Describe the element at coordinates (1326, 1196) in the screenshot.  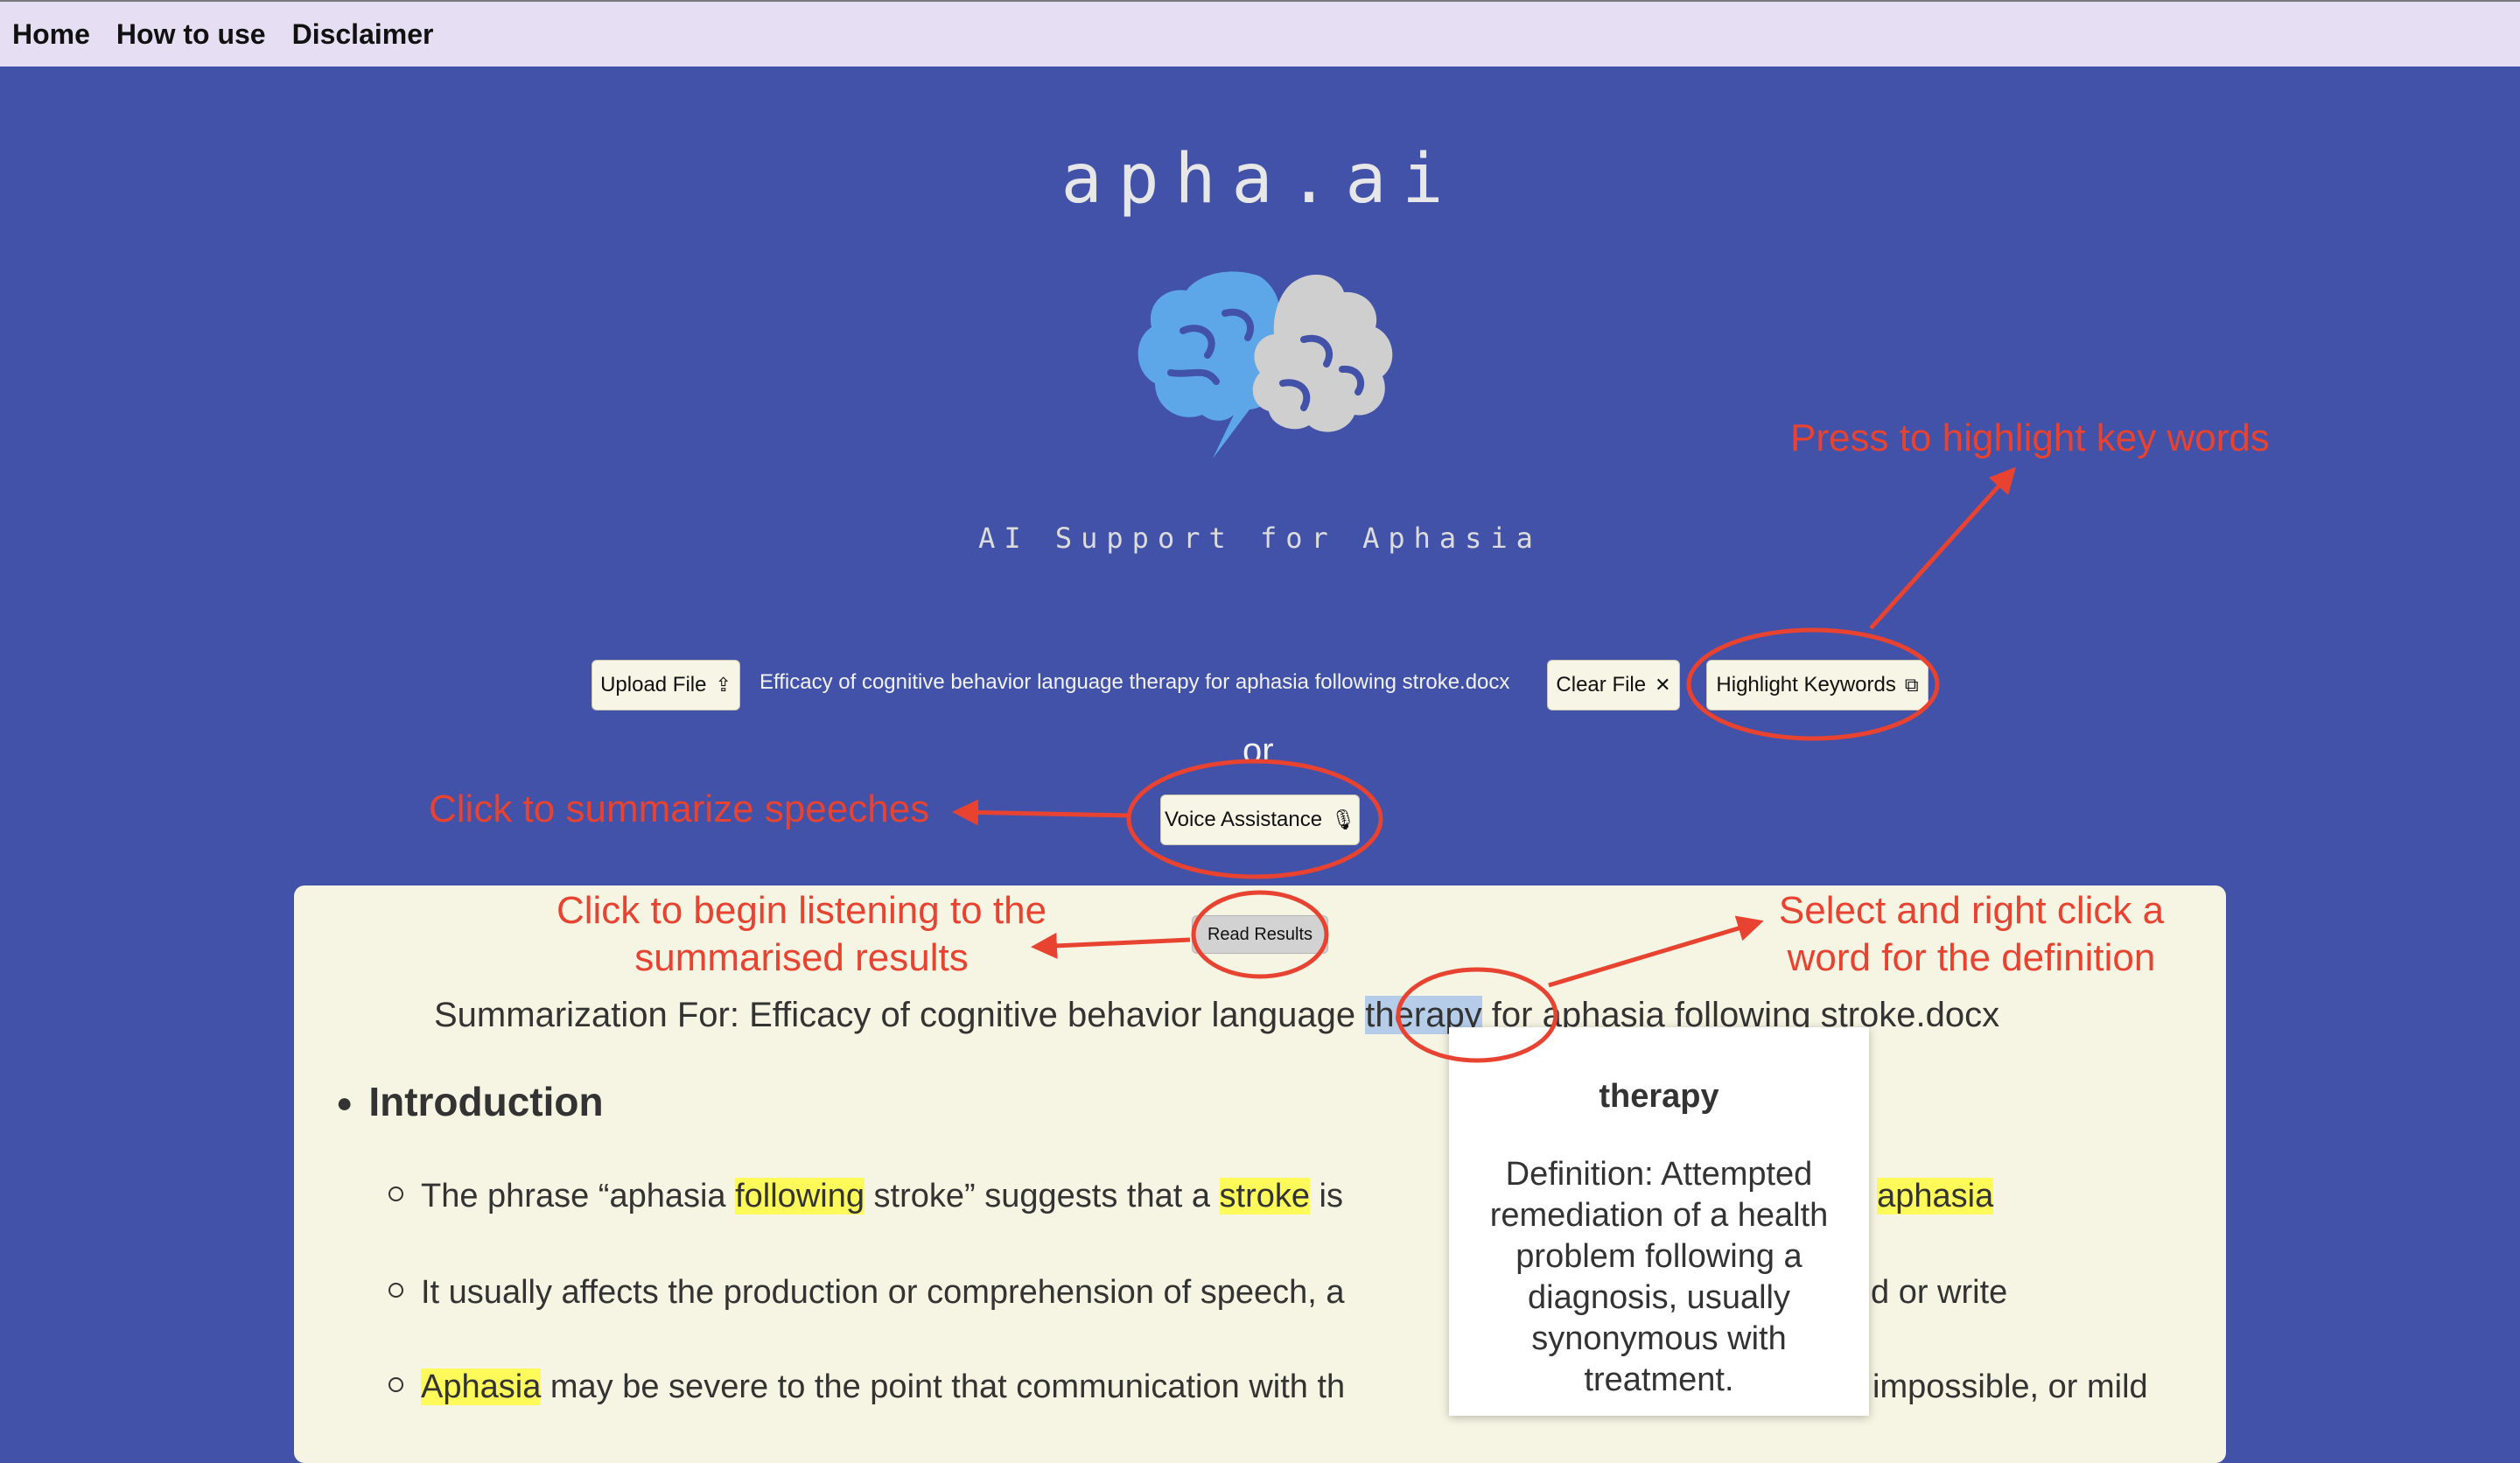
I see `line-text: is` at that location.